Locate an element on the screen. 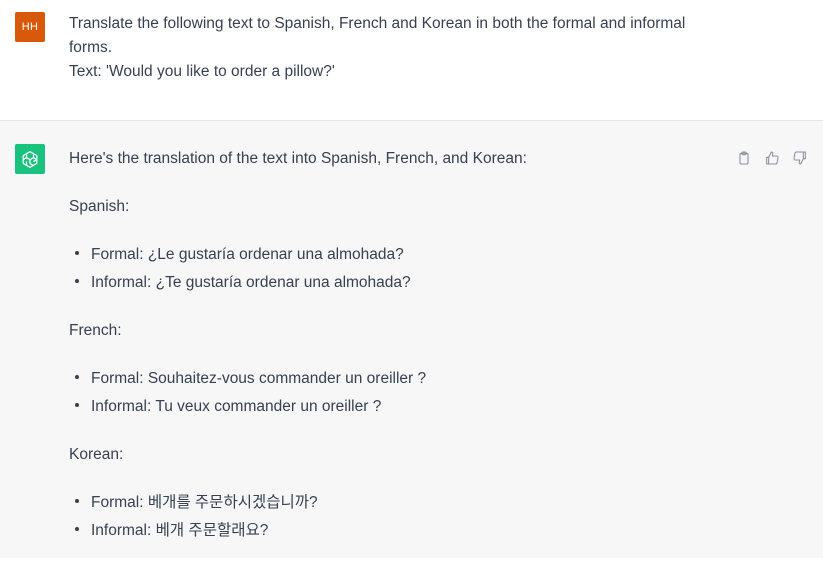 This screenshot has height=567, width=823. copy-button is located at coordinates (744, 158).